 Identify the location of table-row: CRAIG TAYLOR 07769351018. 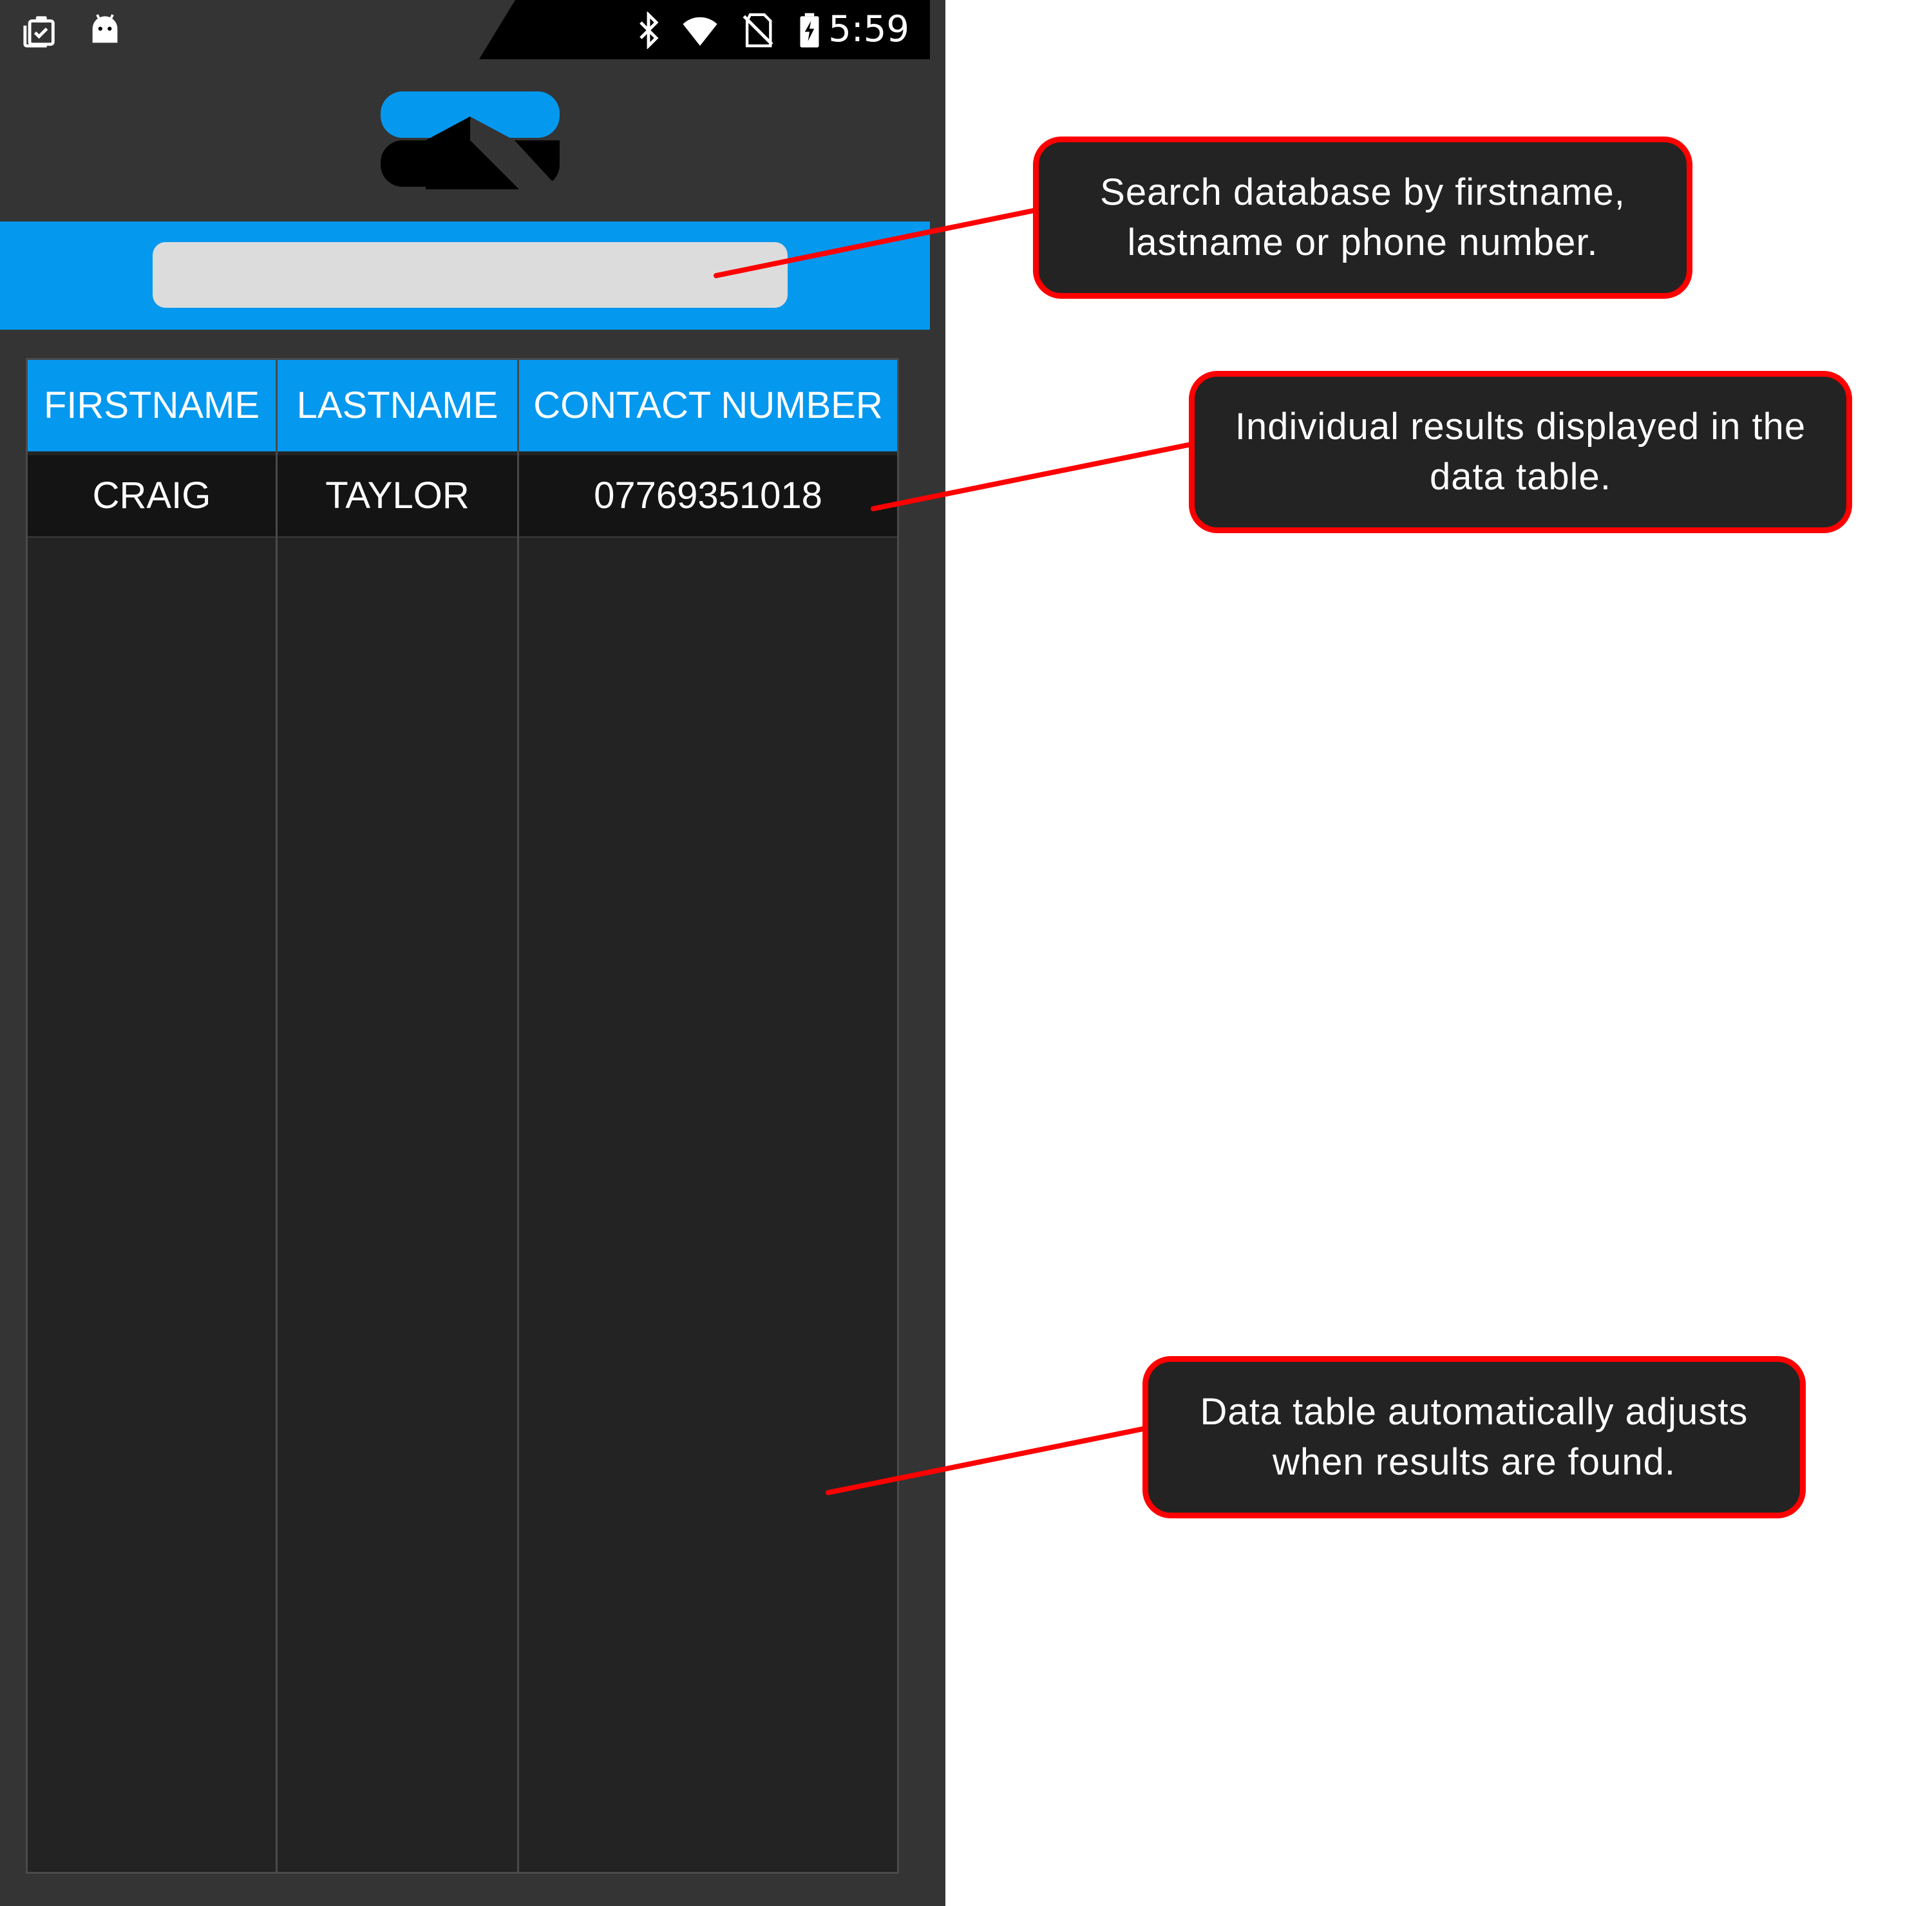
(463, 497).